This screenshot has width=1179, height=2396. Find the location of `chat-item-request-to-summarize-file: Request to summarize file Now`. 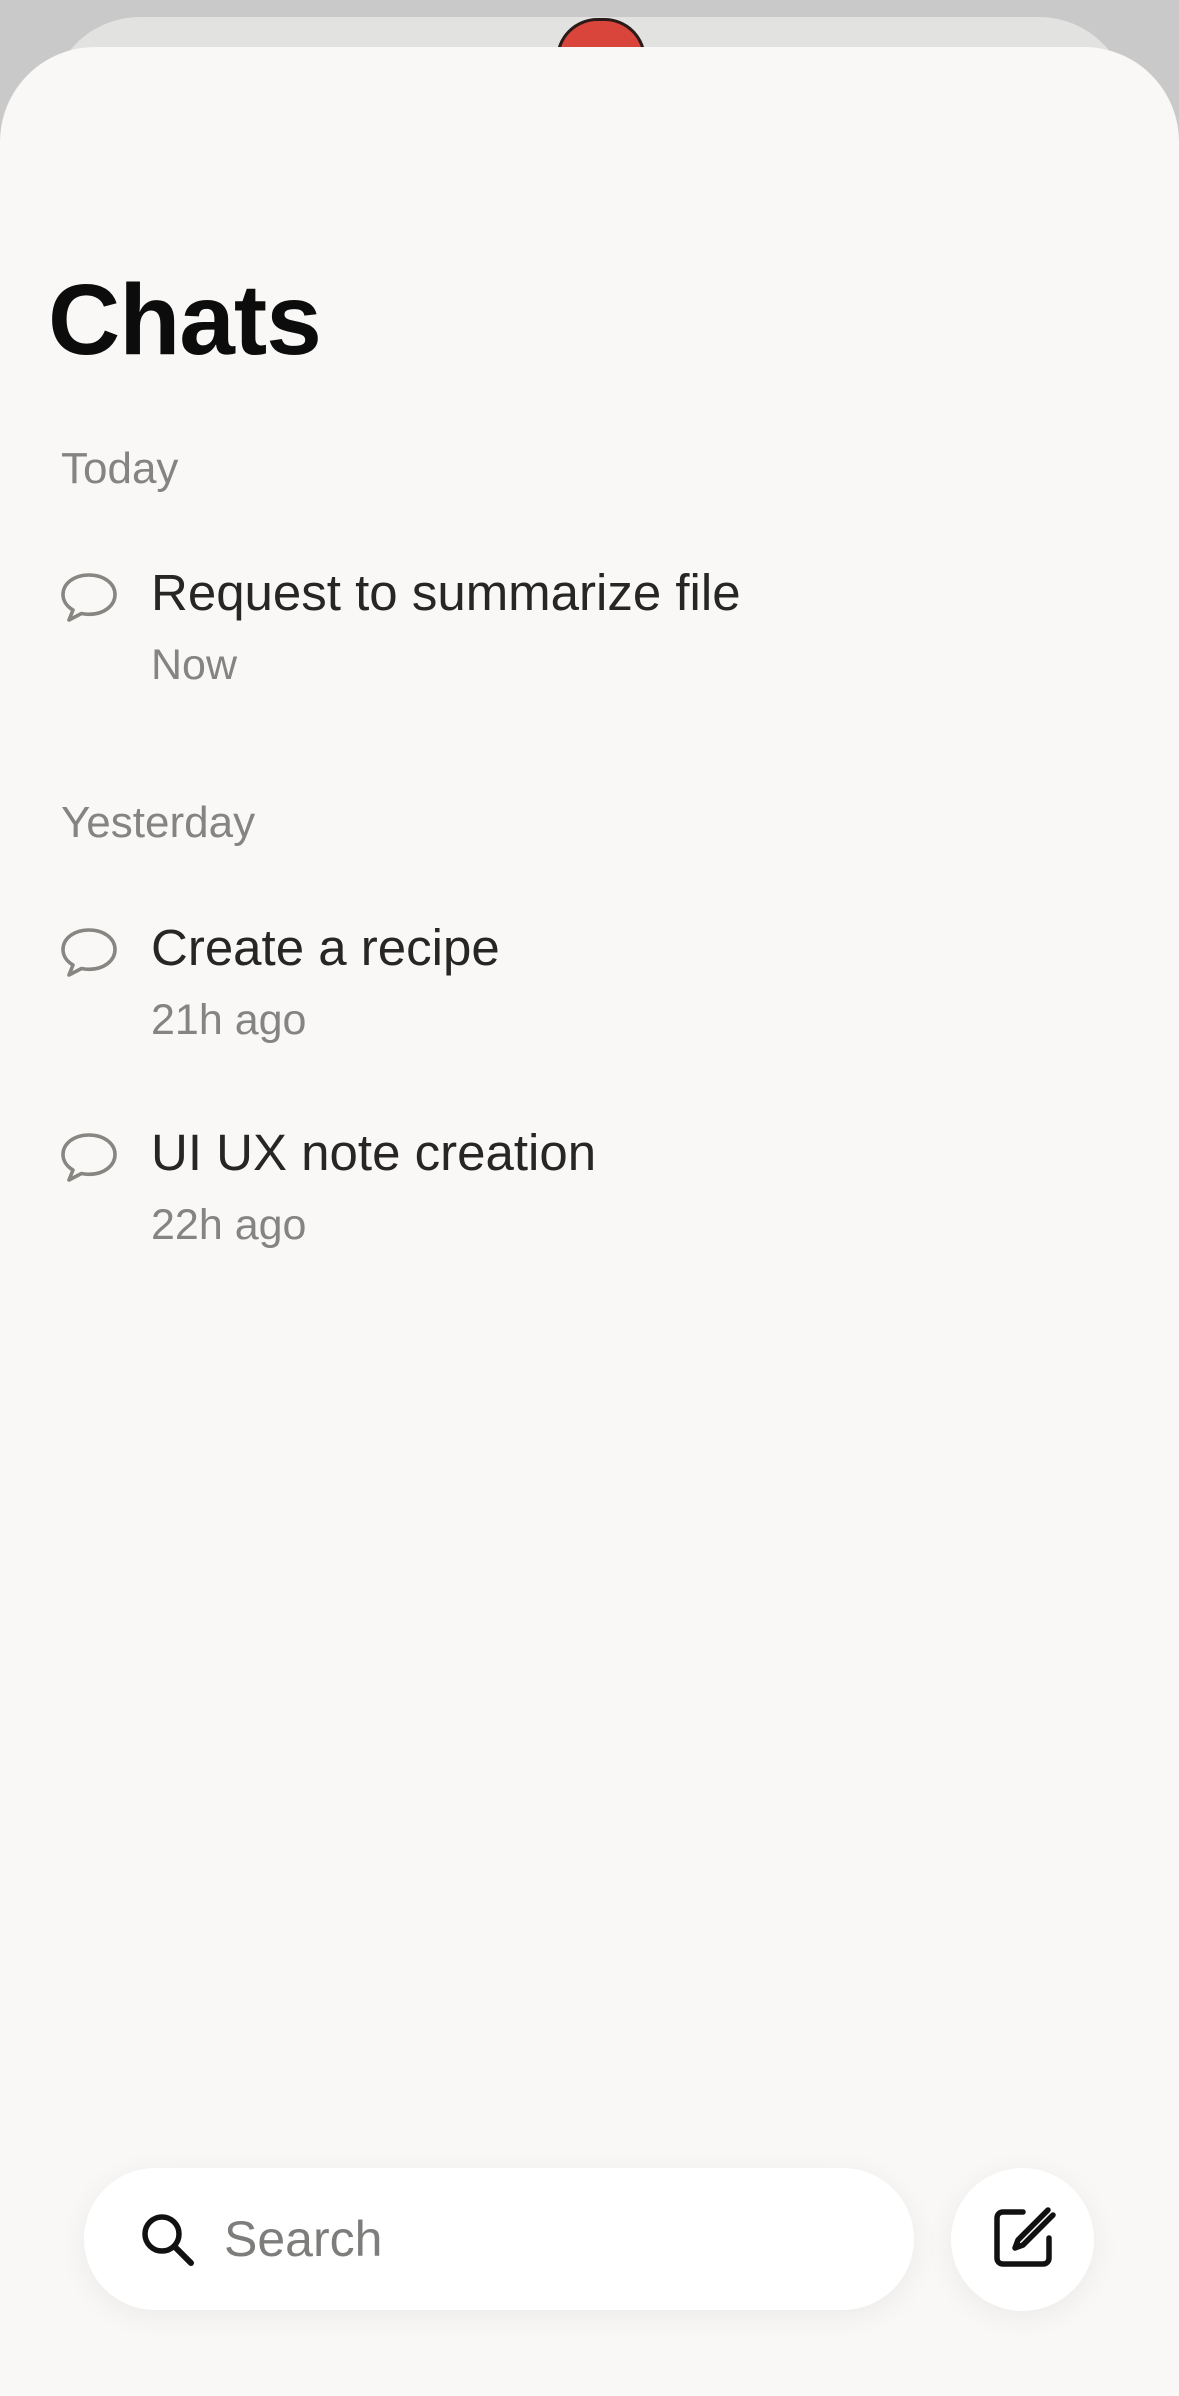

chat-item-request-to-summarize-file: Request to summarize file Now is located at coordinates (580, 637).